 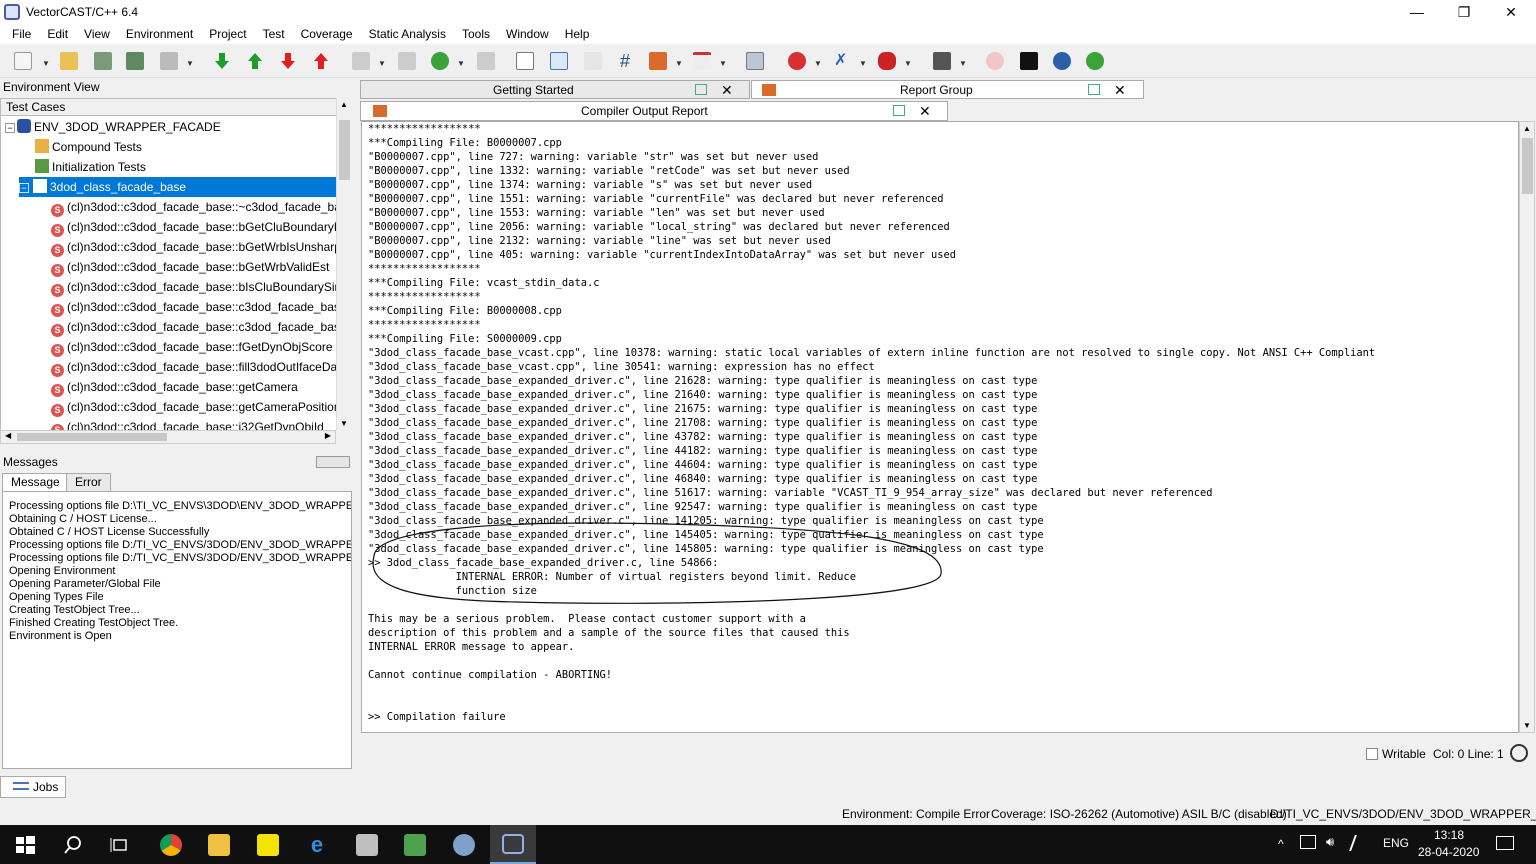 I want to click on check-icon, so click(x=887, y=61).